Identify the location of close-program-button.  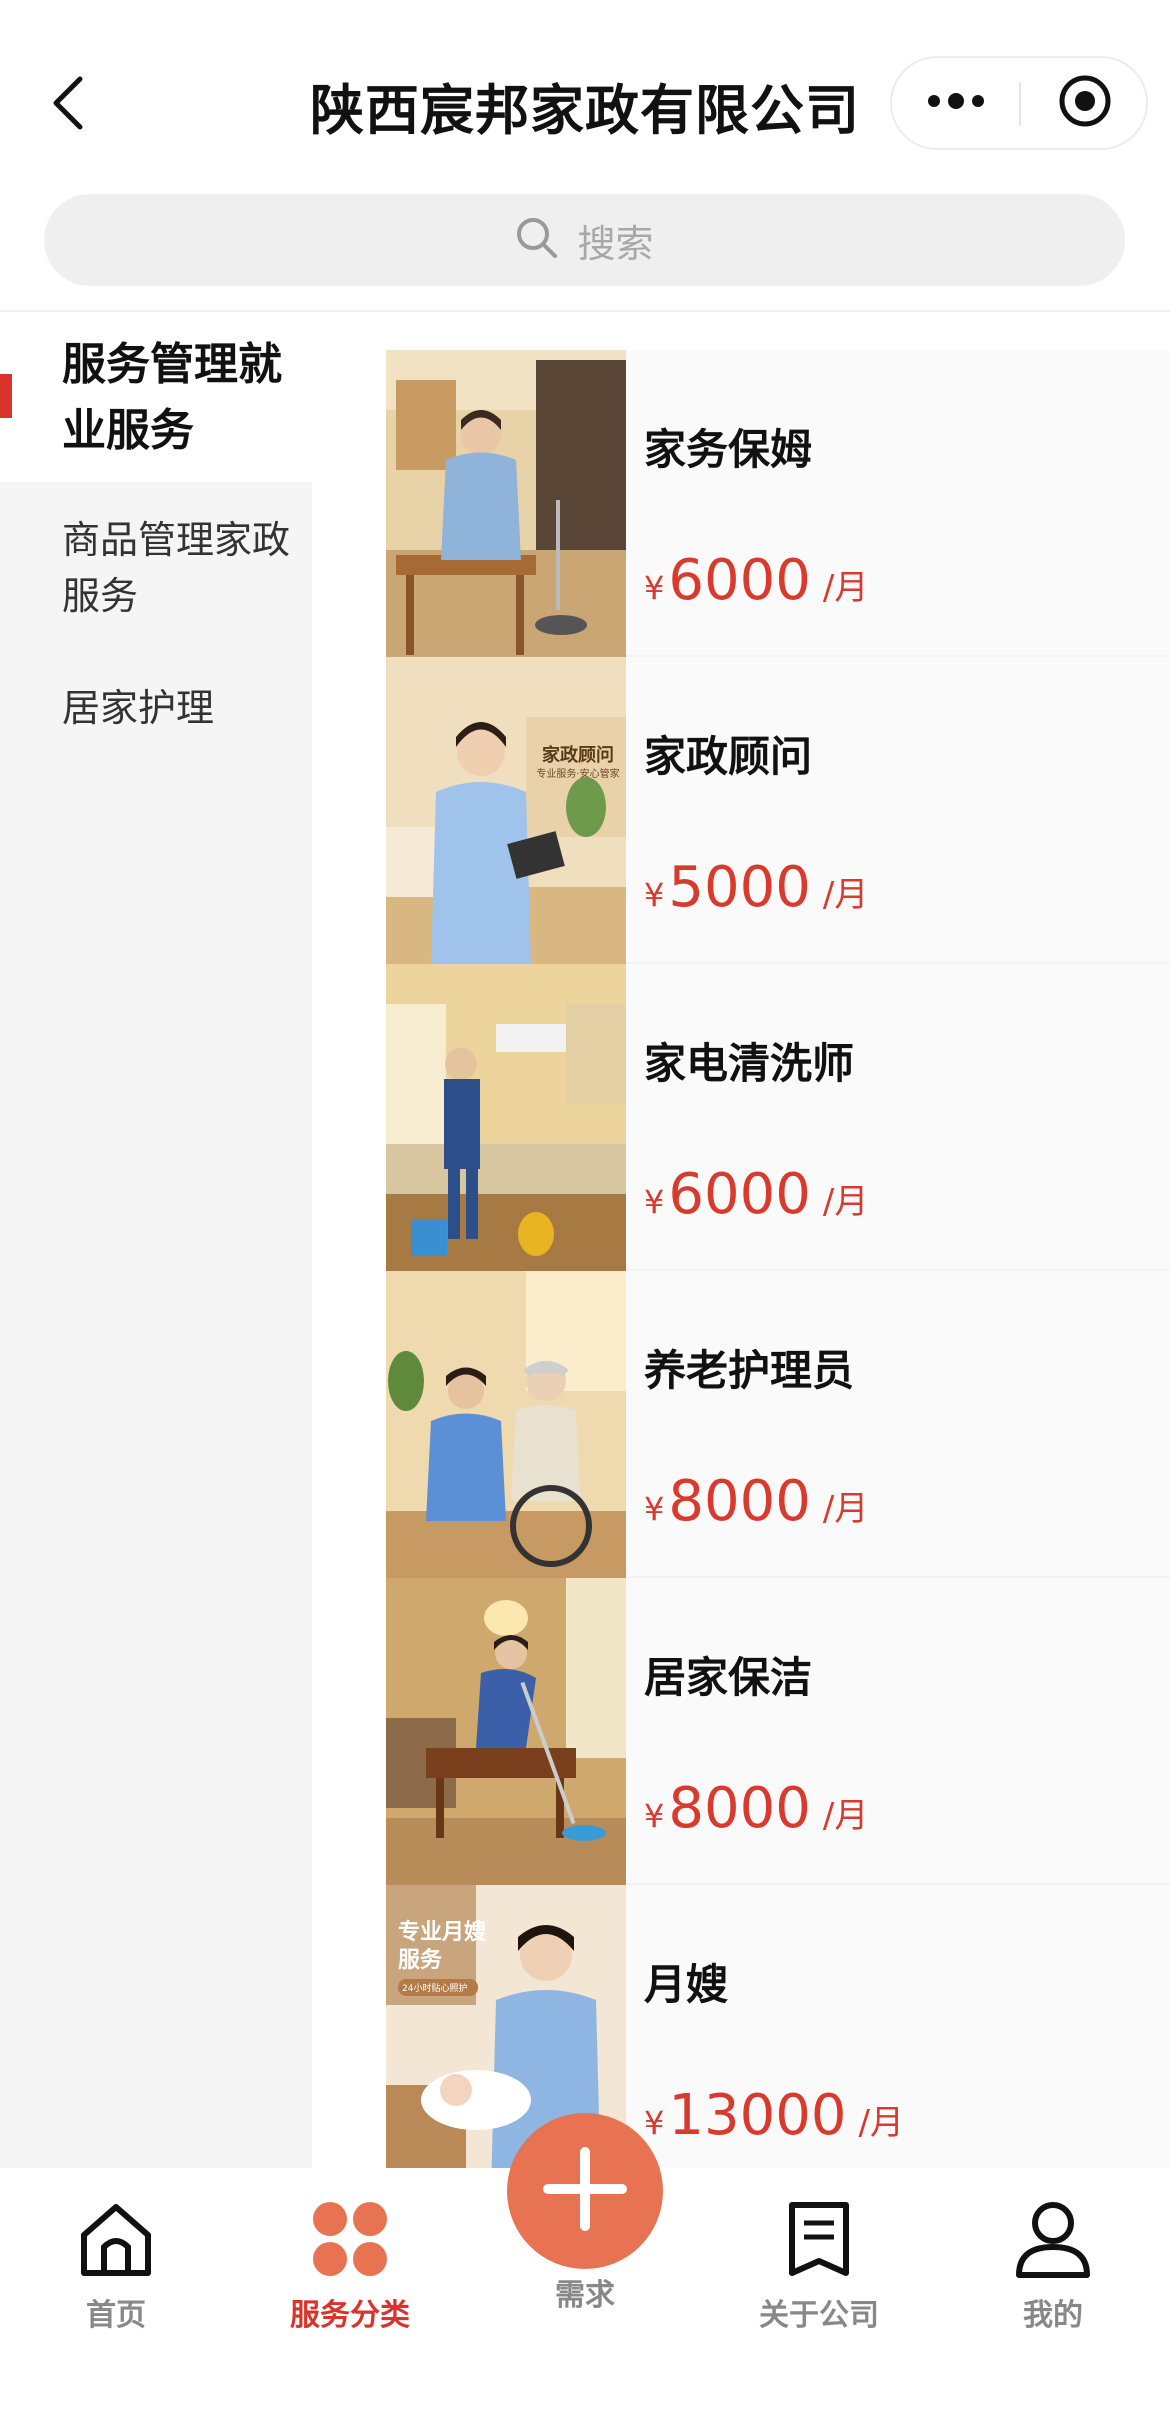
(1085, 103).